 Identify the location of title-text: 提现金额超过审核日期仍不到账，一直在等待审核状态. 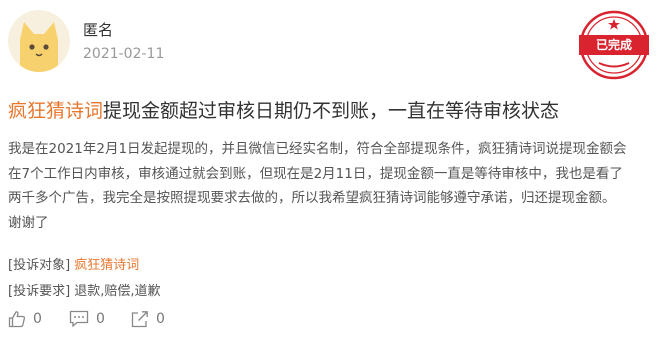
(331, 111).